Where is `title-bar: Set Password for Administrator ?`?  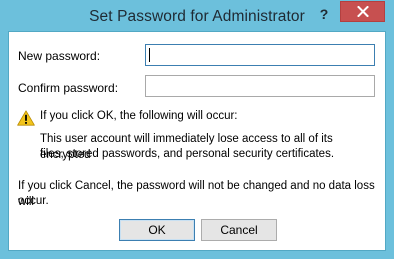
title-bar: Set Password for Administrator ? is located at coordinates (197, 17).